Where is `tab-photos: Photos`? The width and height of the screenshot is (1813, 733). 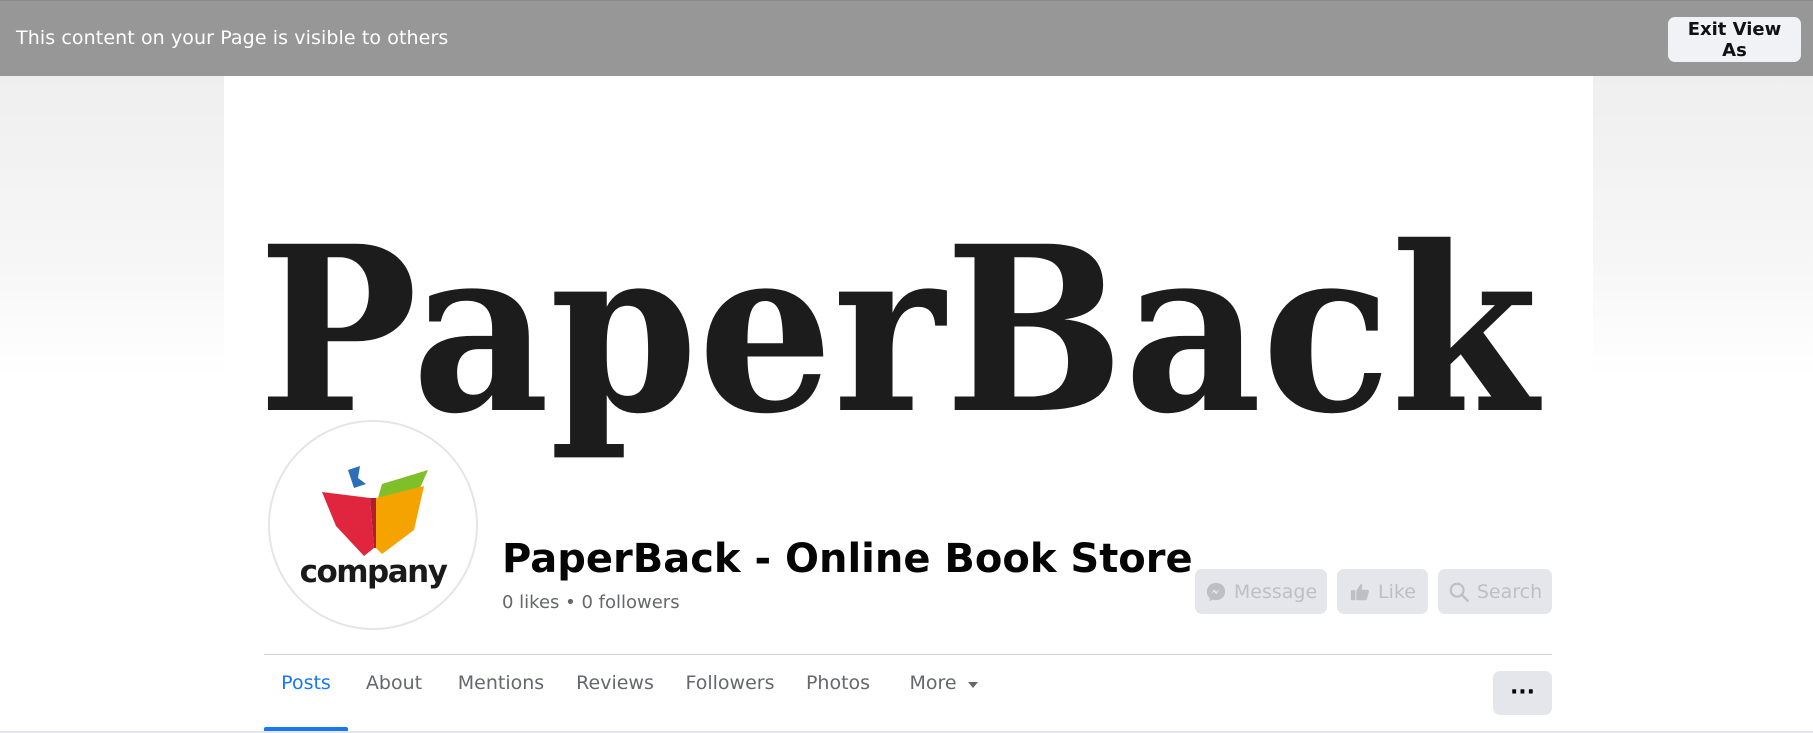
tab-photos: Photos is located at coordinates (838, 702).